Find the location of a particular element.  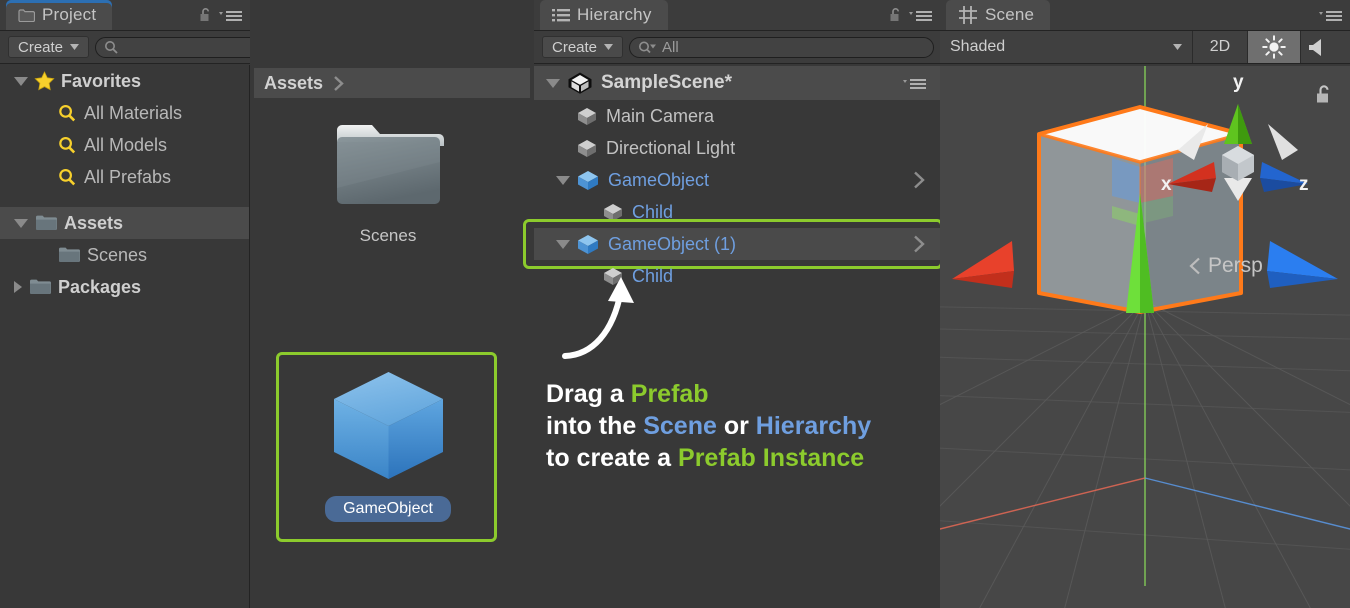

tab-hierarchy-label: Hierarchy is located at coordinates (614, 14).